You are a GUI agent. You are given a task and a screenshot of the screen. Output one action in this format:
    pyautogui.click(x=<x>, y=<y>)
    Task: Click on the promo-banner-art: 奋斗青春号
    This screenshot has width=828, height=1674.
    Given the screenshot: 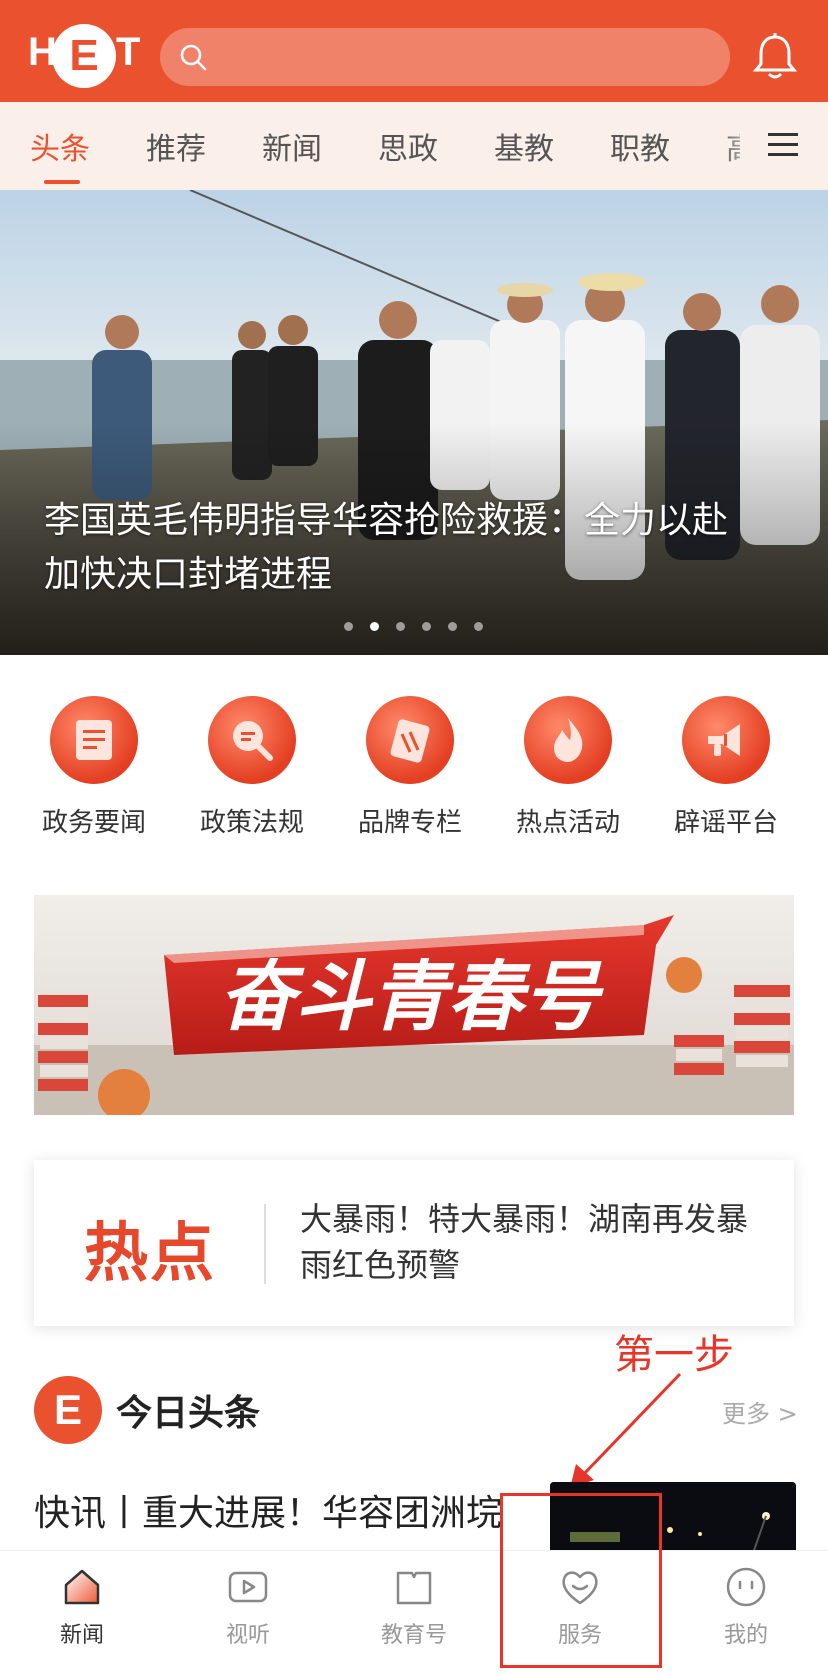 What is the action you would take?
    pyautogui.click(x=414, y=1005)
    